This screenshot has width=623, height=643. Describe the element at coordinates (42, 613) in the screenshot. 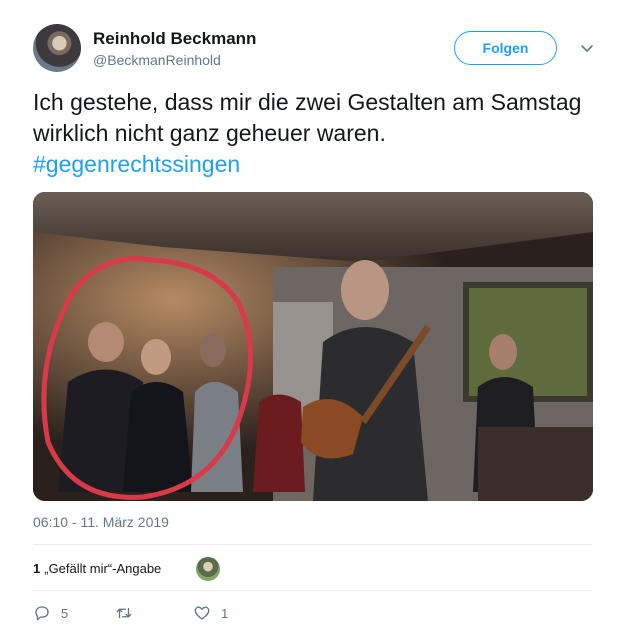

I see `reply-icon` at that location.